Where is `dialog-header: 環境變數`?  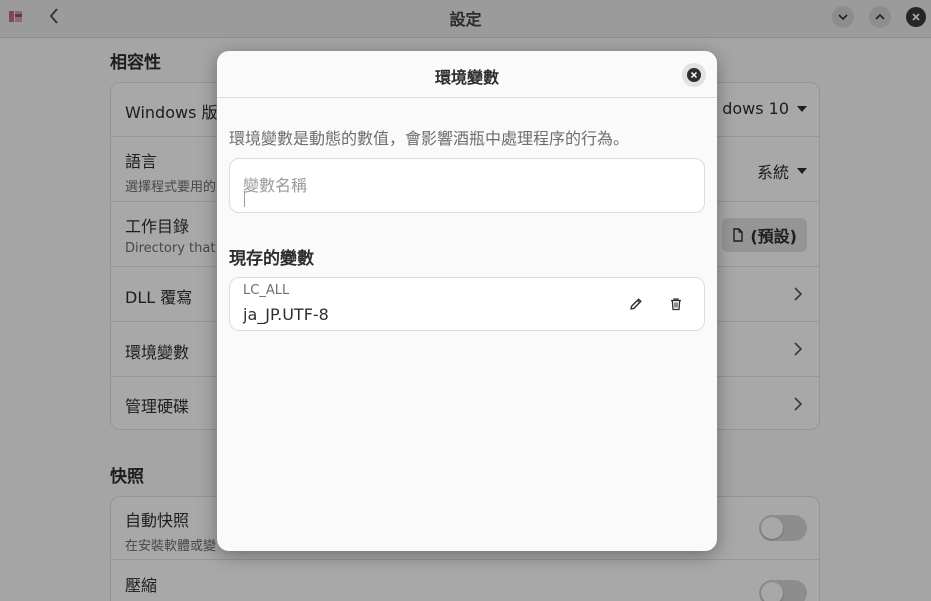 dialog-header: 環境變數 is located at coordinates (467, 74).